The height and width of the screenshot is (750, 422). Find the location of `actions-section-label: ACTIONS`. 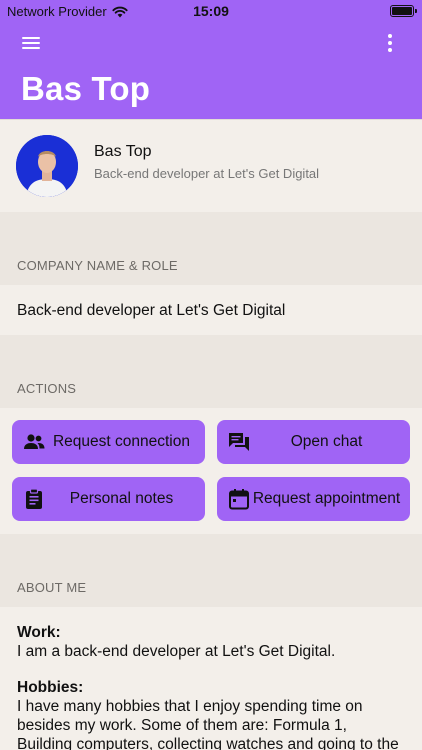

actions-section-label: ACTIONS is located at coordinates (47, 388).